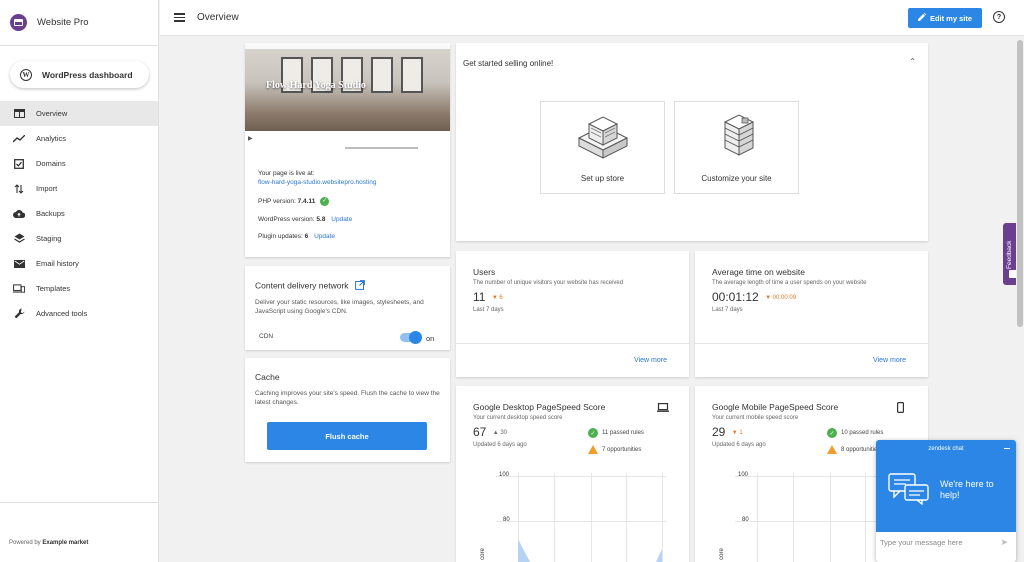 The height and width of the screenshot is (562, 1024). Describe the element at coordinates (19, 139) in the screenshot. I see `trend-icon` at that location.